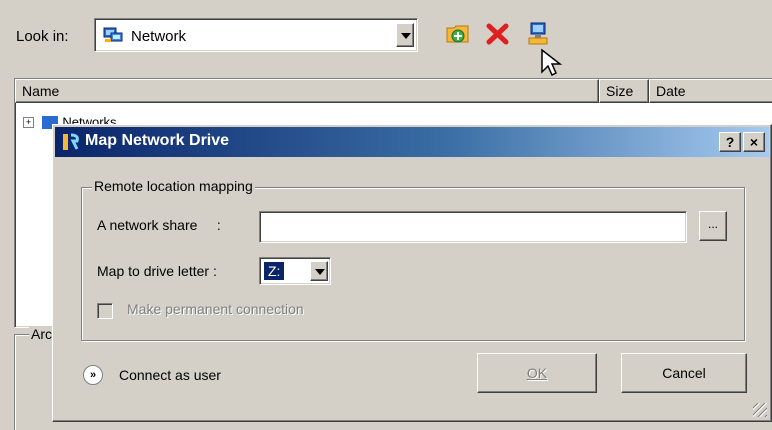  I want to click on app-icon, so click(71, 141).